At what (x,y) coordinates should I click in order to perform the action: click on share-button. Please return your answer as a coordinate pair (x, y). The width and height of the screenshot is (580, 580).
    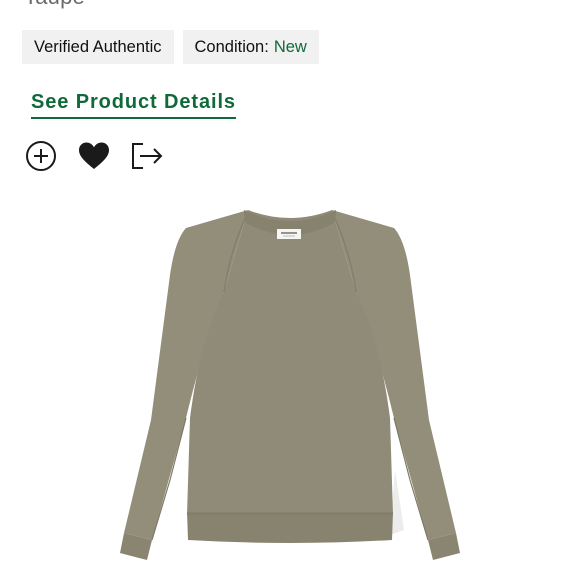
    Looking at the image, I should click on (147, 156).